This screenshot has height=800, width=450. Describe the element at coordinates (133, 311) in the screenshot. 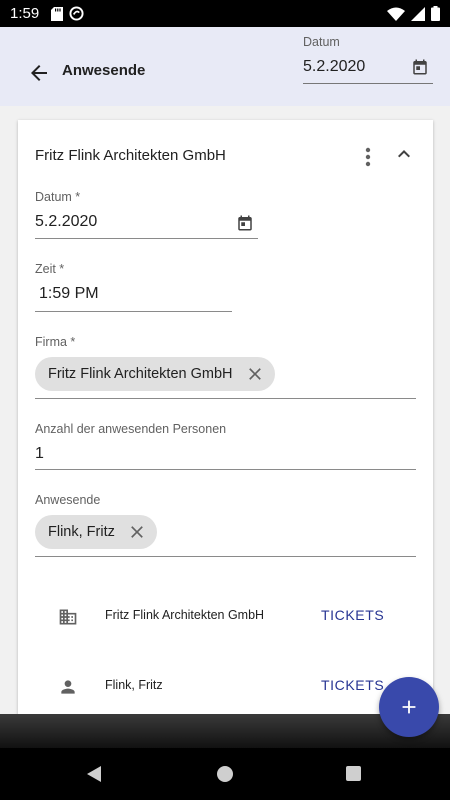

I see `time-field-underline` at that location.